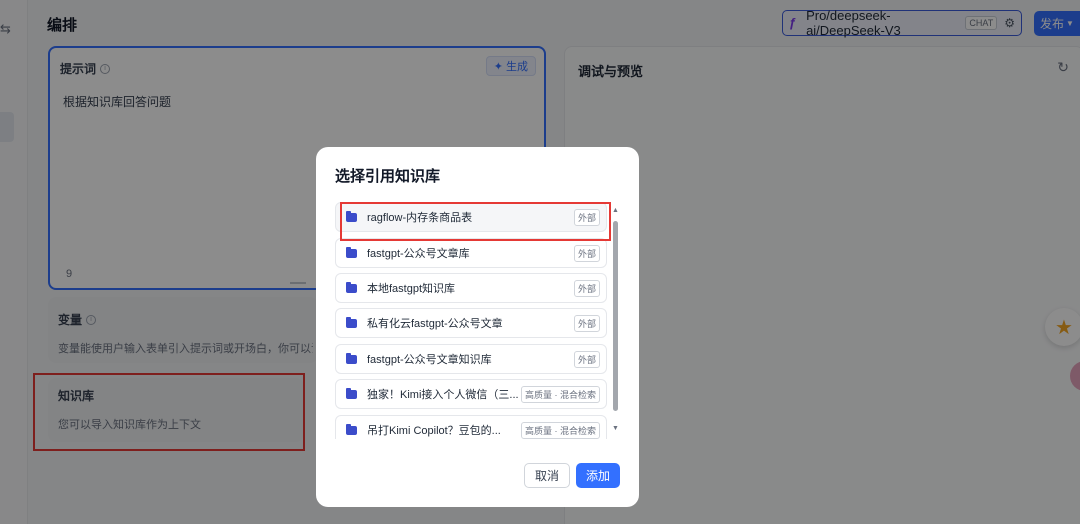 This screenshot has width=1080, height=524. Describe the element at coordinates (471, 394) in the screenshot. I see `knowledge-list-item: 独家！Kimi接入个人微信（三... 高质量 · 混合检索` at that location.